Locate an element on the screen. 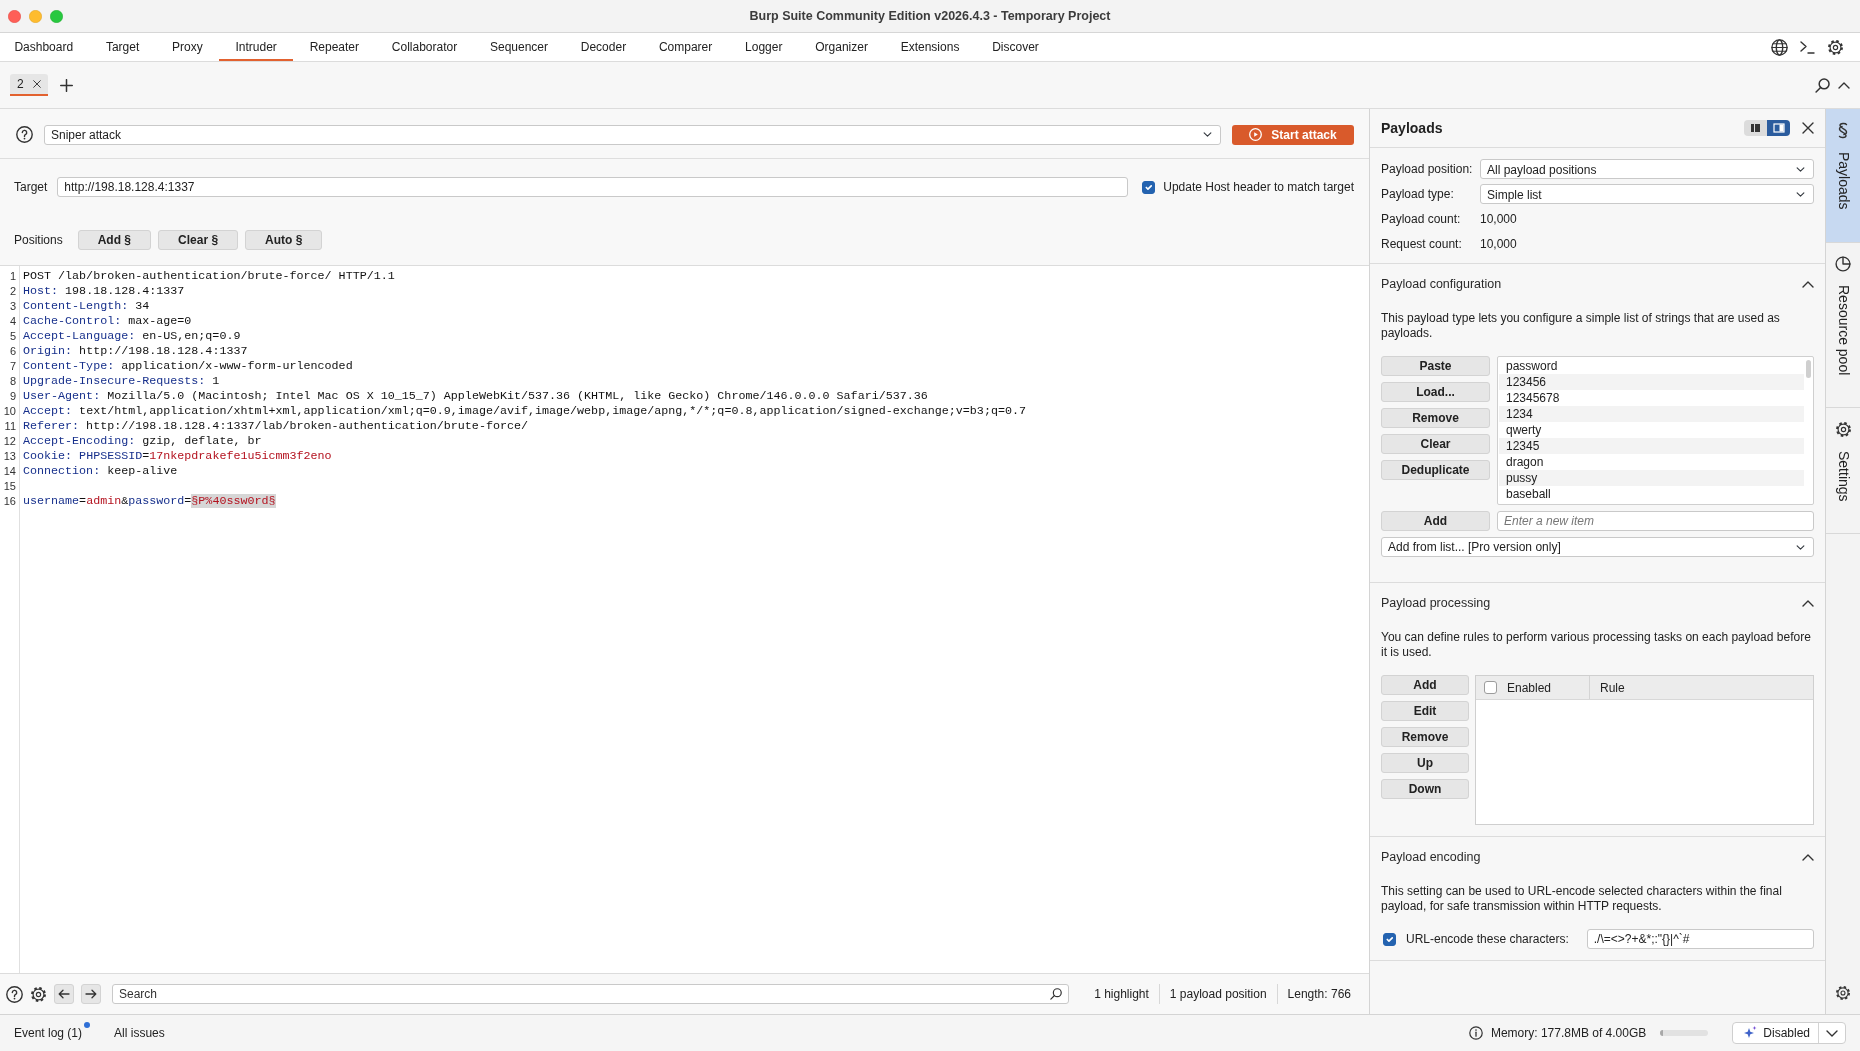 This screenshot has height=1051, width=1860. panel-button: Deduplicate is located at coordinates (1435, 470).